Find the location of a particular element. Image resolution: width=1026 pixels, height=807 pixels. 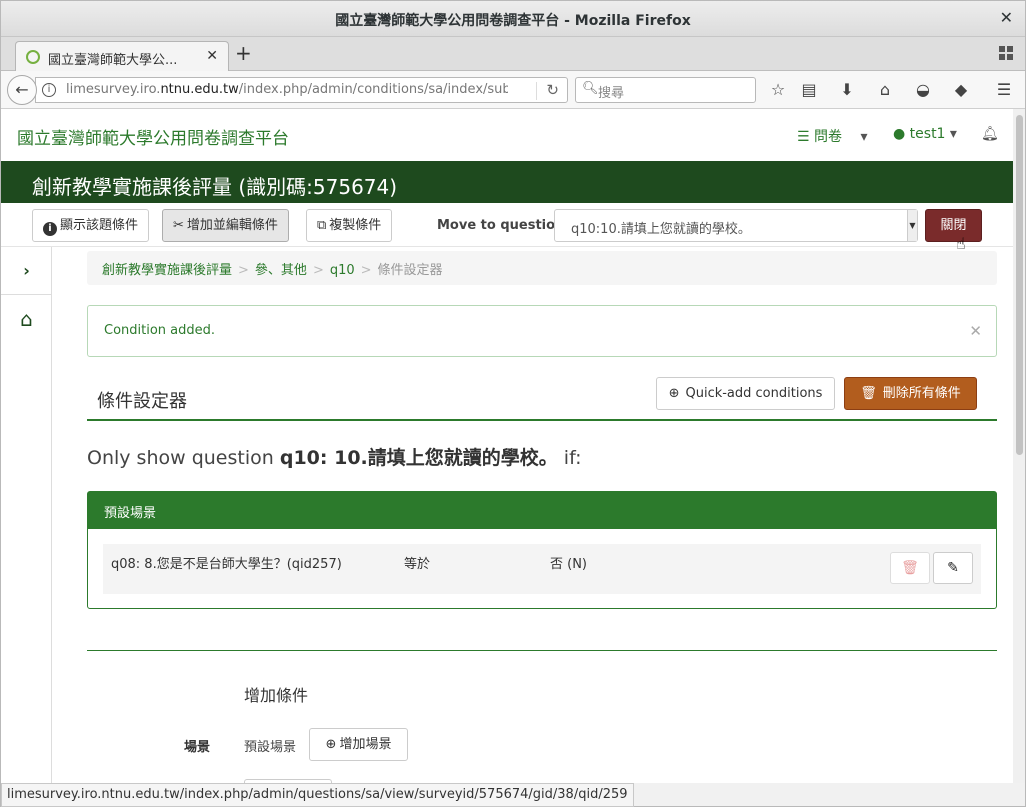

arrow-left-icon: ← is located at coordinates (22, 89).